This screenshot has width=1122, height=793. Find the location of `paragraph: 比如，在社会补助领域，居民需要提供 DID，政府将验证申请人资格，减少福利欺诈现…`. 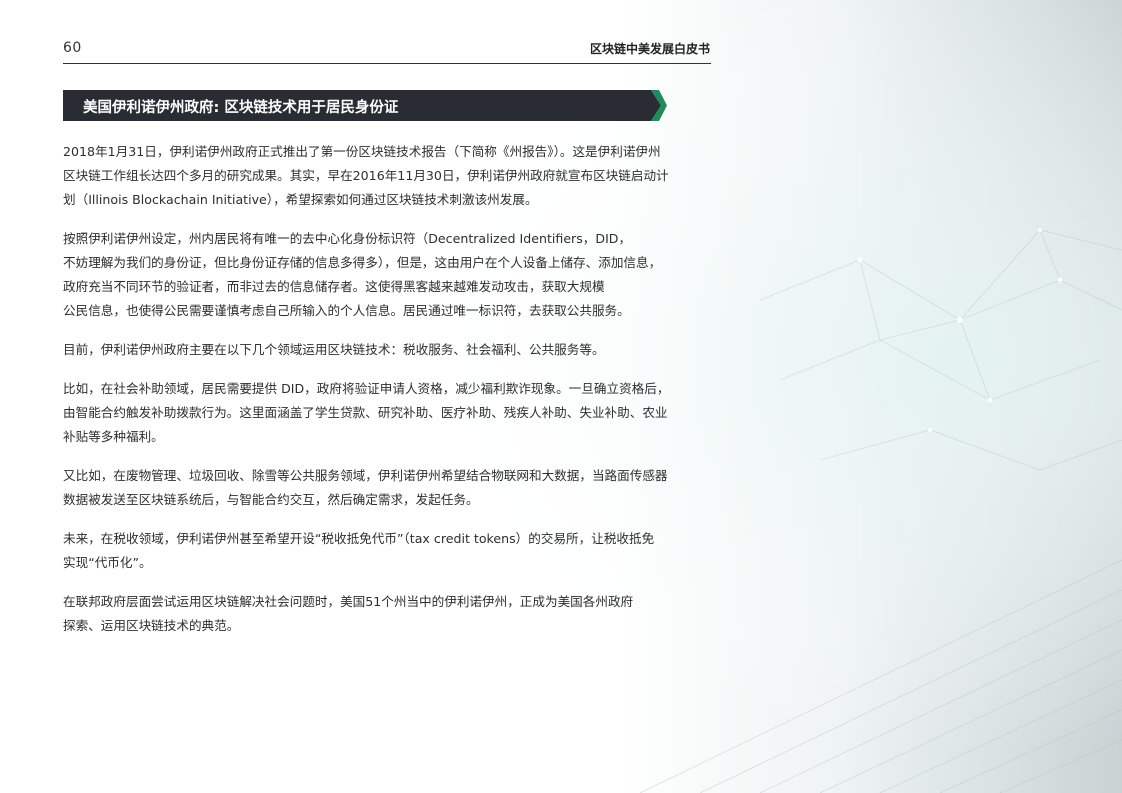

paragraph: 比如，在社会补助领域，居民需要提供 DID，政府将验证申请人资格，减少福利欺诈现… is located at coordinates (387, 413).